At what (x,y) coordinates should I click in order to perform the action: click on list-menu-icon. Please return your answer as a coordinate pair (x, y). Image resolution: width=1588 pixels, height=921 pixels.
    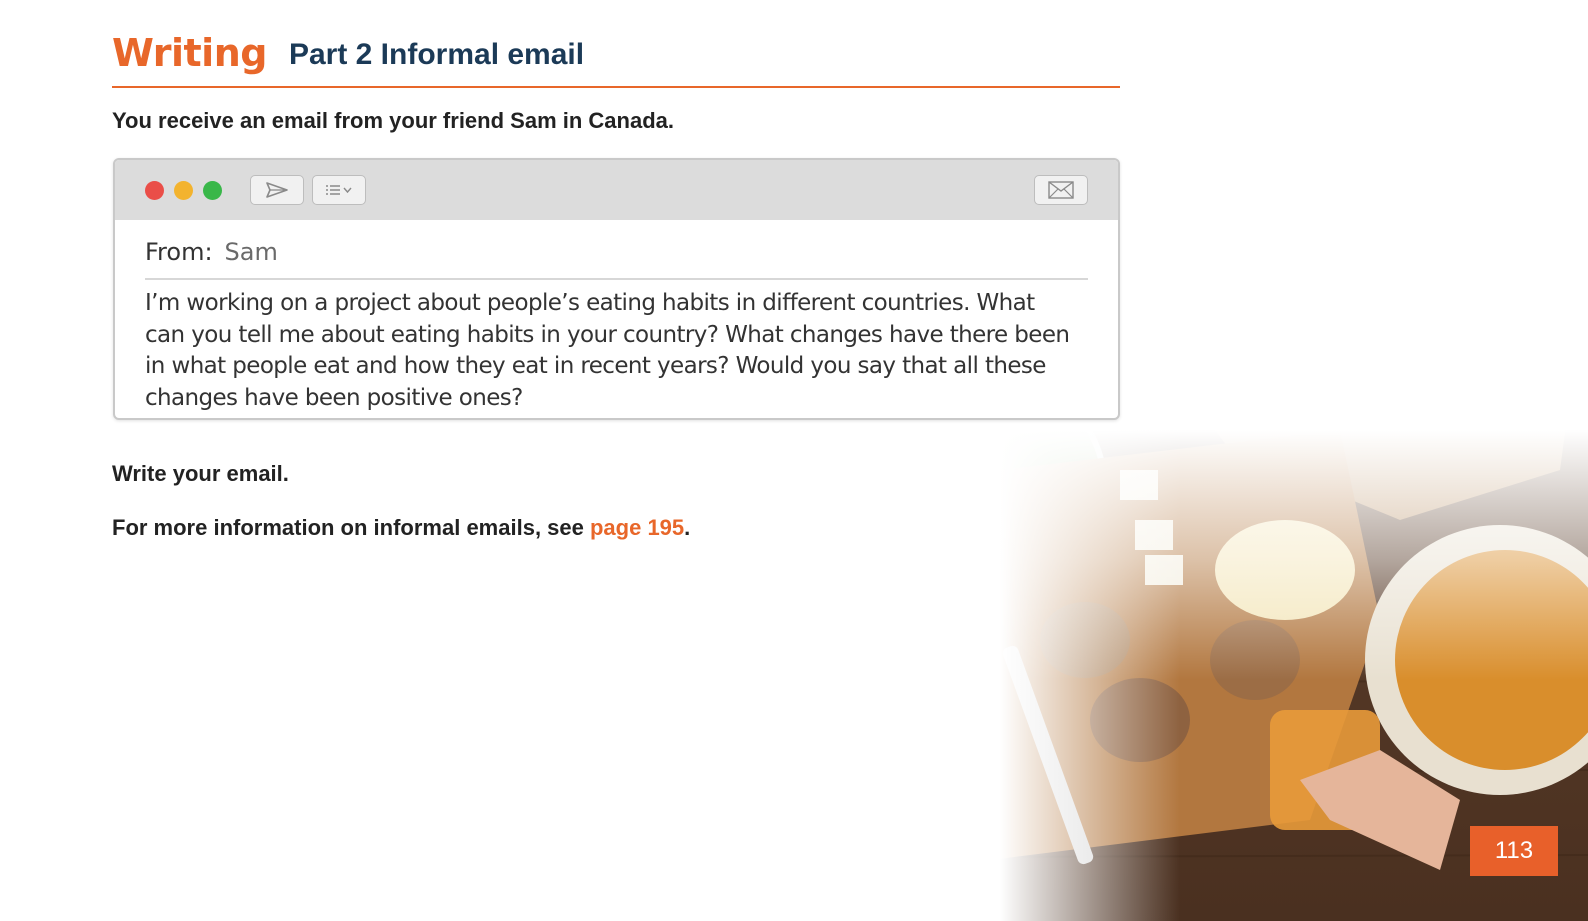
    Looking at the image, I should click on (339, 190).